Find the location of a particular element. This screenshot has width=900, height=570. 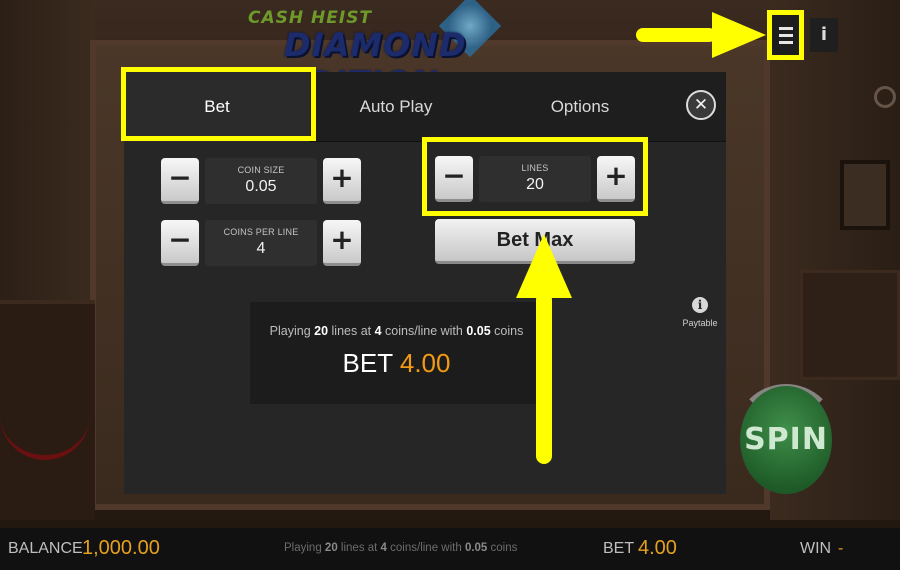

background-cabinet-right is located at coordinates (850, 325).